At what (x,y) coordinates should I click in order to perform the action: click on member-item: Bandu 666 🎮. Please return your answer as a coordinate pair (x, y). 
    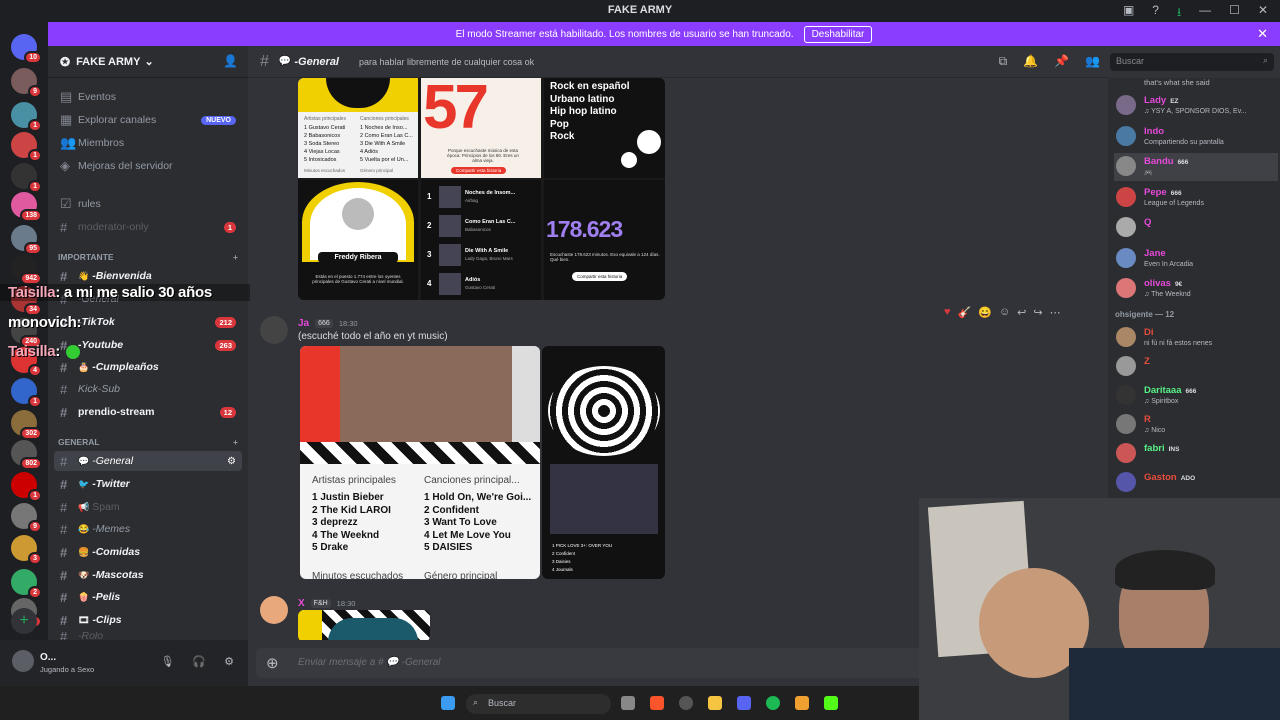
    Looking at the image, I should click on (1196, 167).